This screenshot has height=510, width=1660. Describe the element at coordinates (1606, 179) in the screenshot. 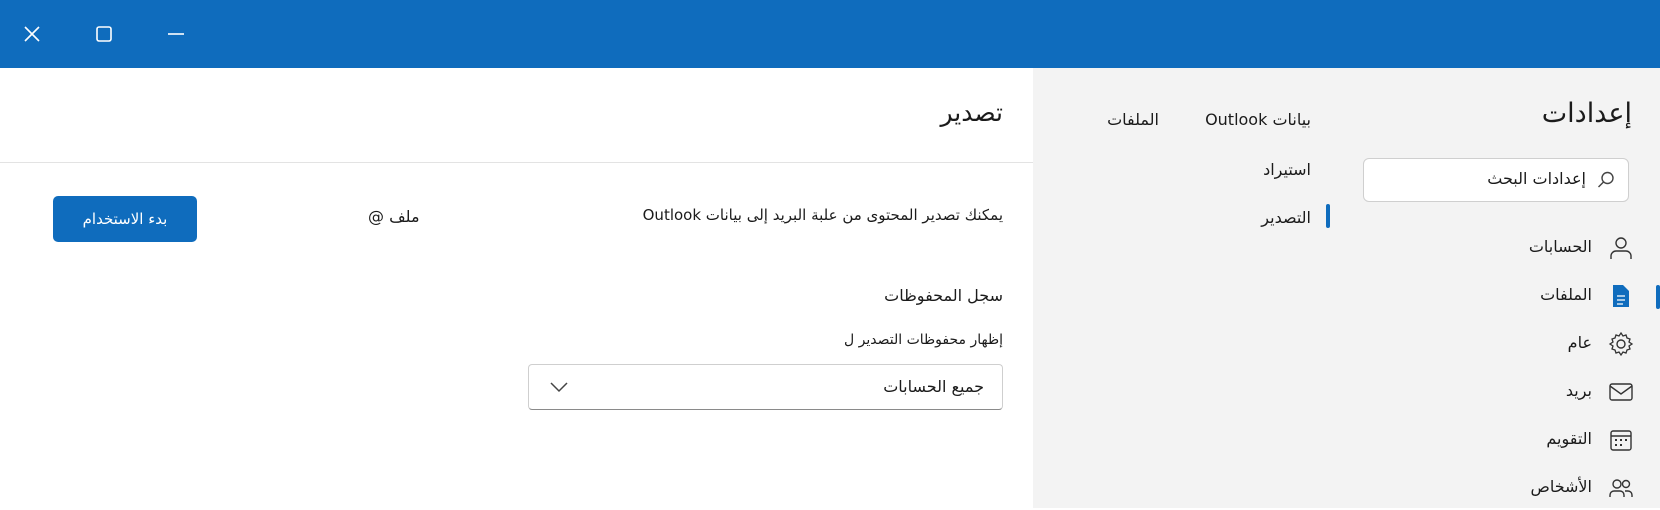

I see `search-icon` at that location.